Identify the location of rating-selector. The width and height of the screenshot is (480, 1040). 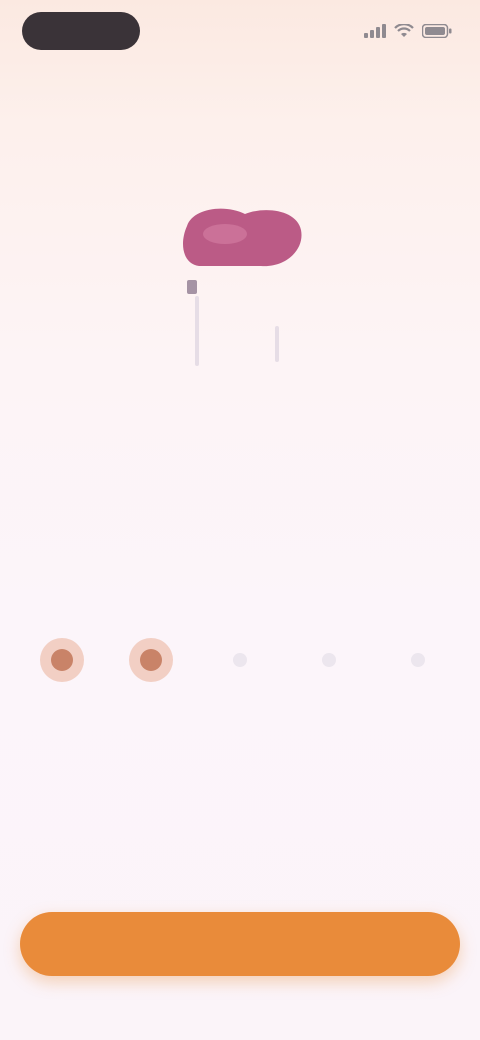
(240, 660).